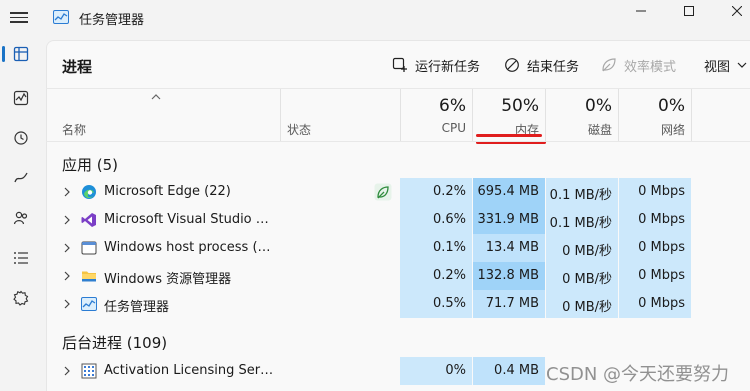 The image size is (750, 391). What do you see at coordinates (717, 67) in the screenshot?
I see `view-label: 视图` at bounding box center [717, 67].